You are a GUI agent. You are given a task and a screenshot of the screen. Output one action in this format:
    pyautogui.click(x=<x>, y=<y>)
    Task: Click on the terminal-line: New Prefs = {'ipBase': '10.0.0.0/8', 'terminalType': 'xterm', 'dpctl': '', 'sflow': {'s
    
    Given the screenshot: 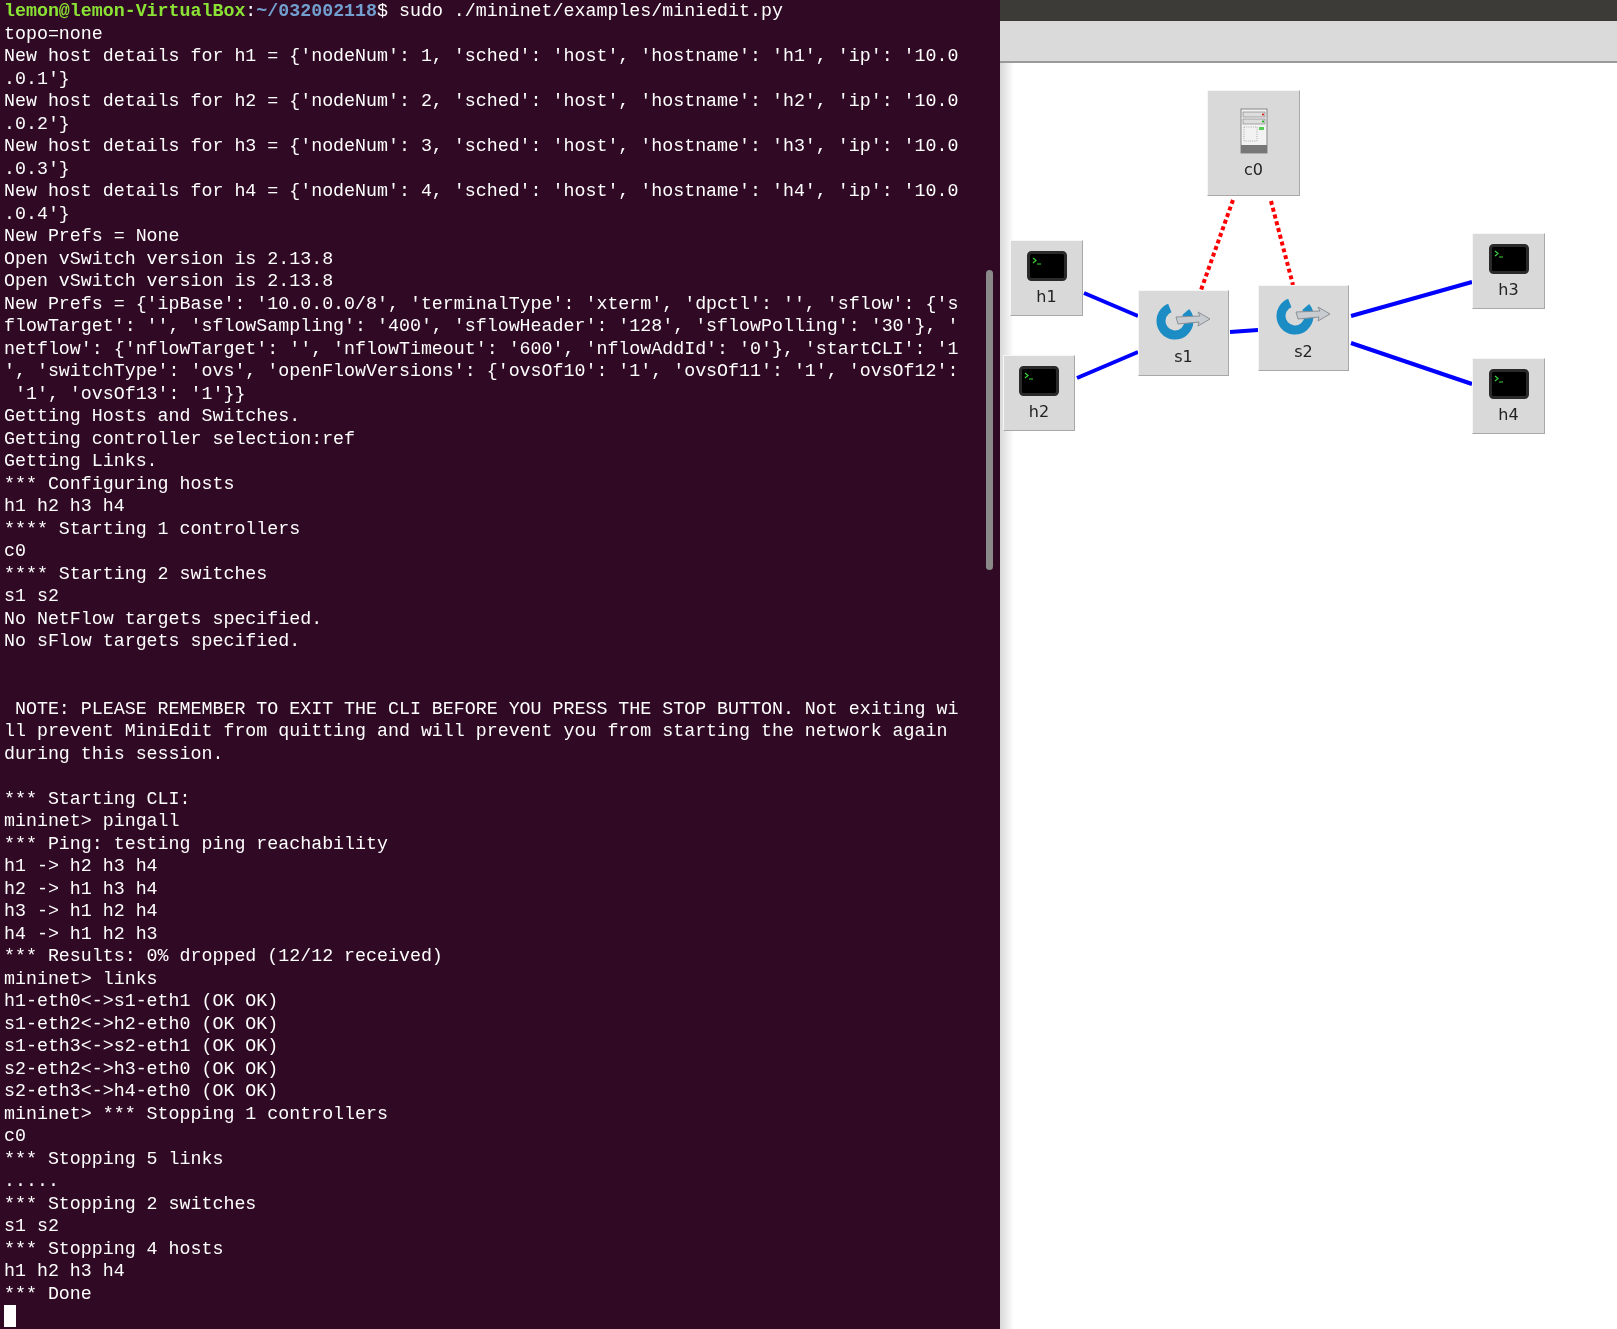 What is the action you would take?
    pyautogui.click(x=481, y=303)
    